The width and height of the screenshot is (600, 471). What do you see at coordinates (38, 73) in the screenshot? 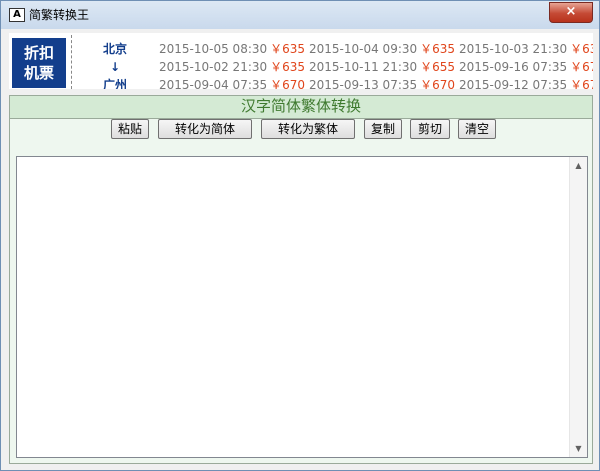
I see `logo-line-2: 机票` at bounding box center [38, 73].